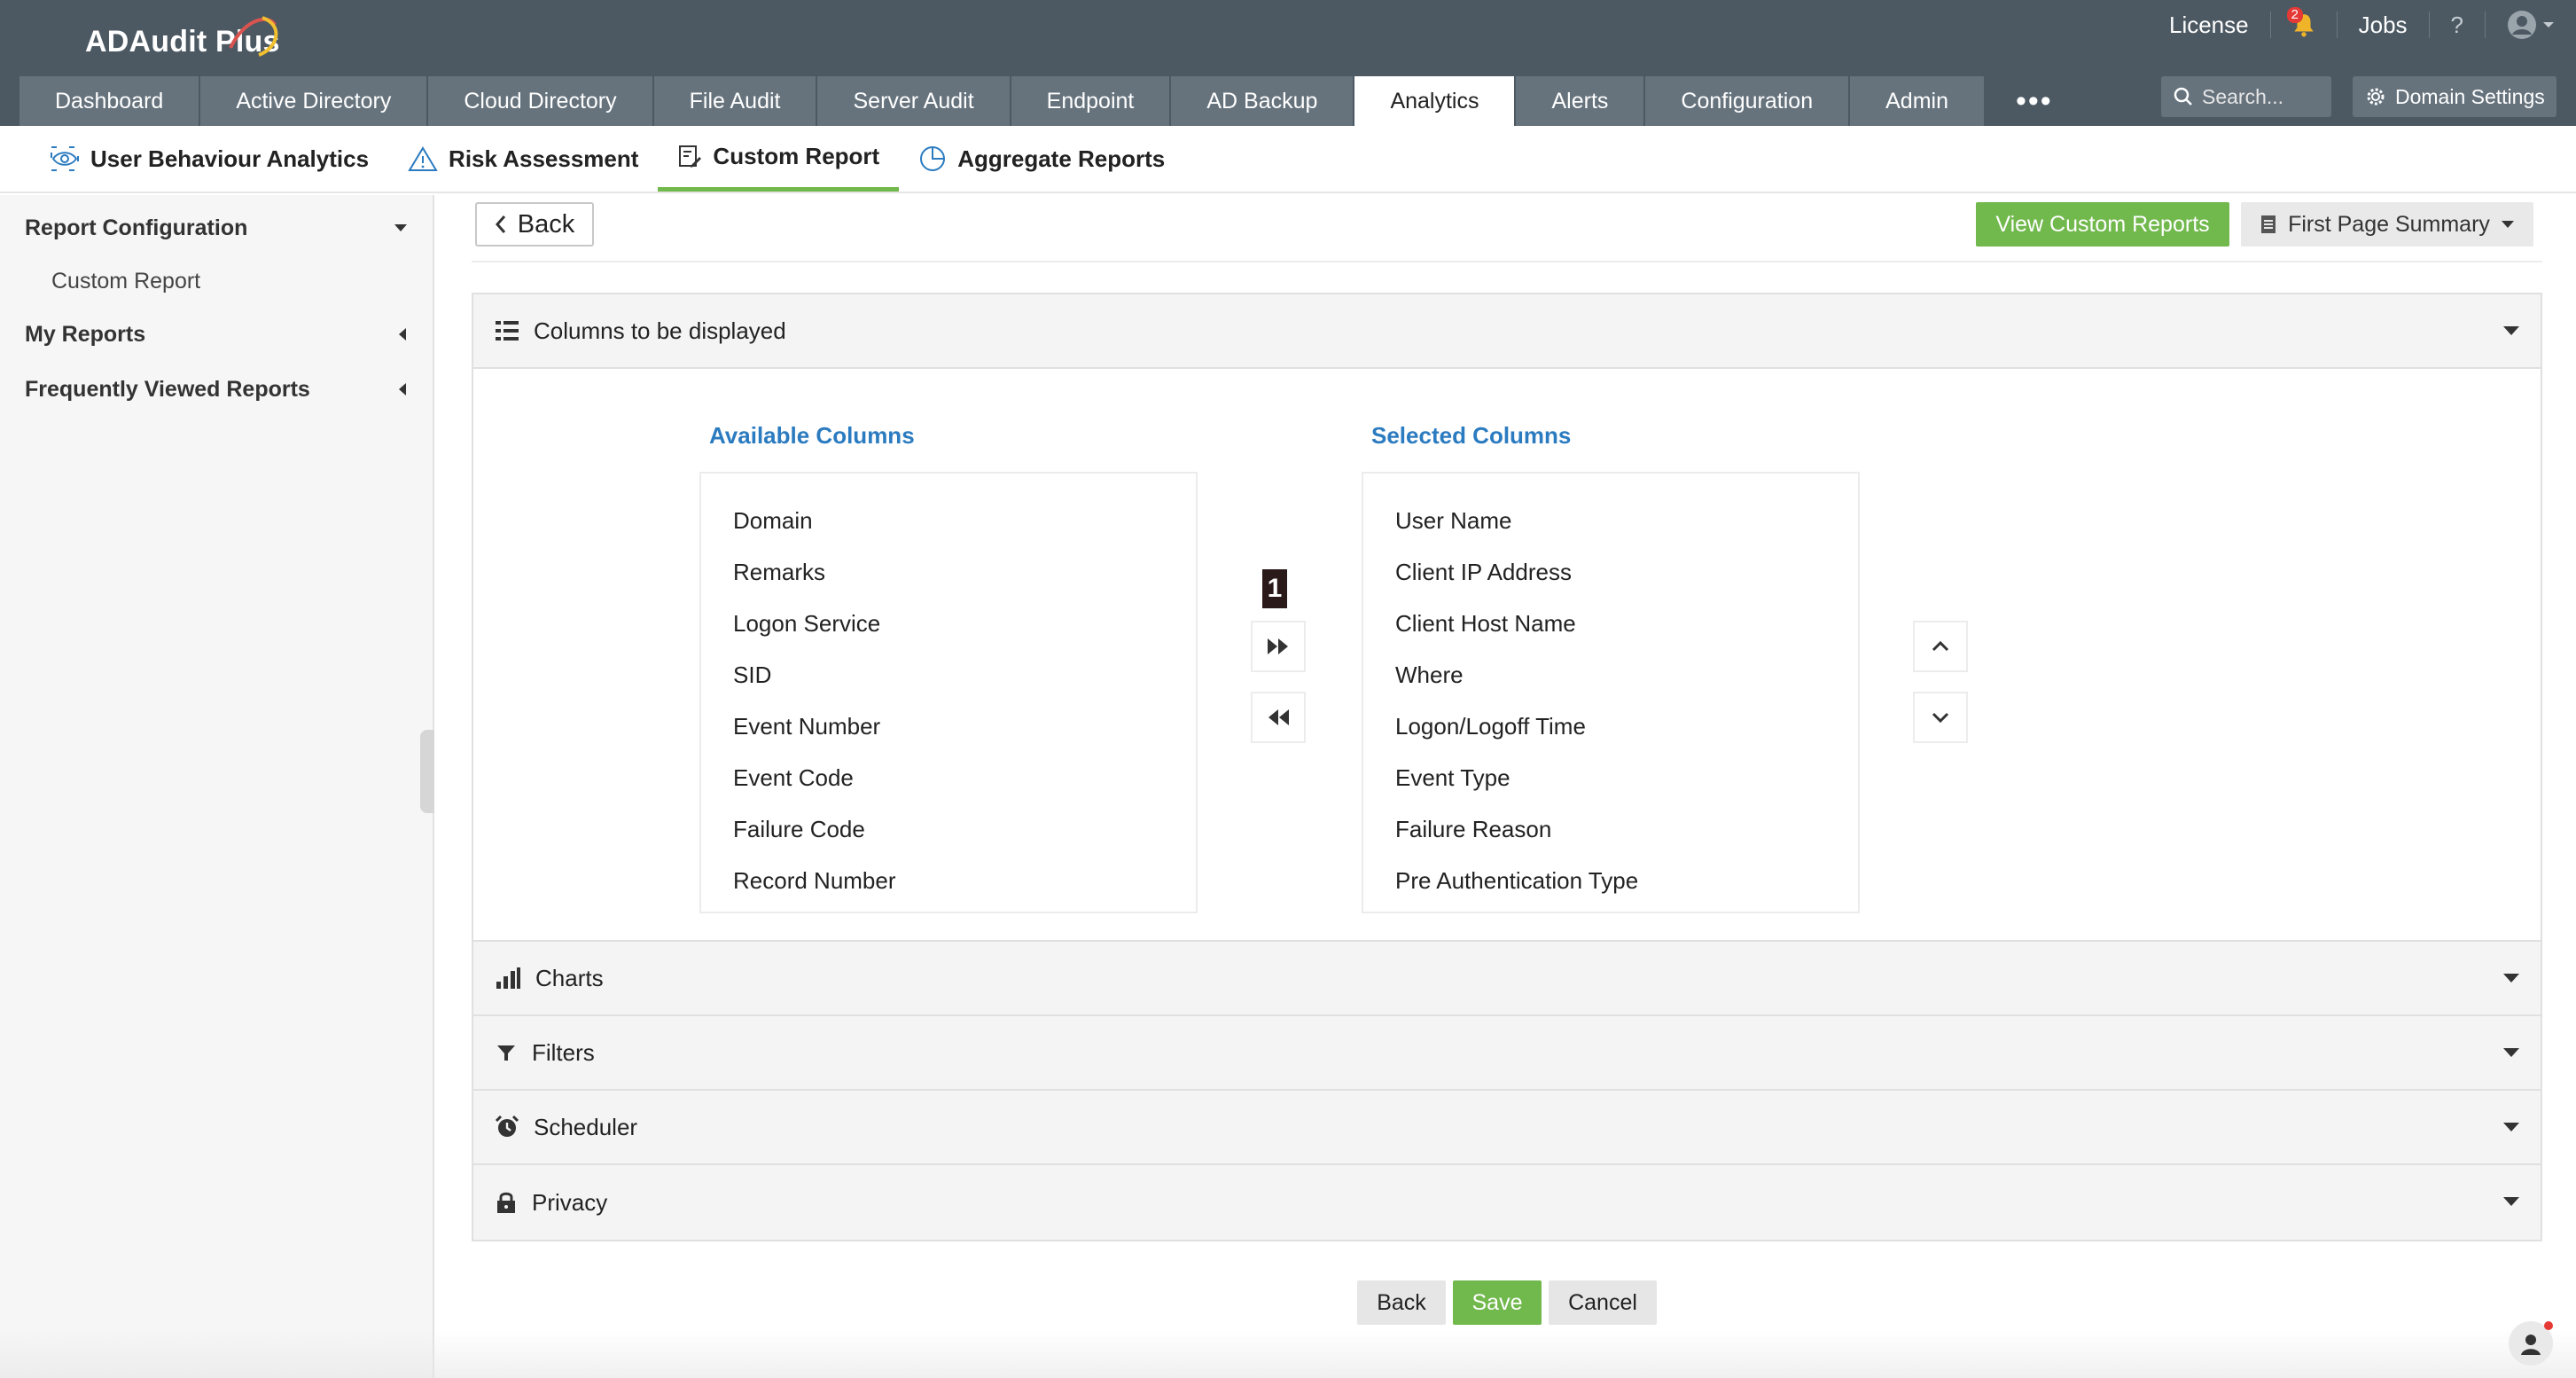 This screenshot has width=2576, height=1378. What do you see at coordinates (1061, 158) in the screenshot?
I see `tab-label: Aggregate Reports` at bounding box center [1061, 158].